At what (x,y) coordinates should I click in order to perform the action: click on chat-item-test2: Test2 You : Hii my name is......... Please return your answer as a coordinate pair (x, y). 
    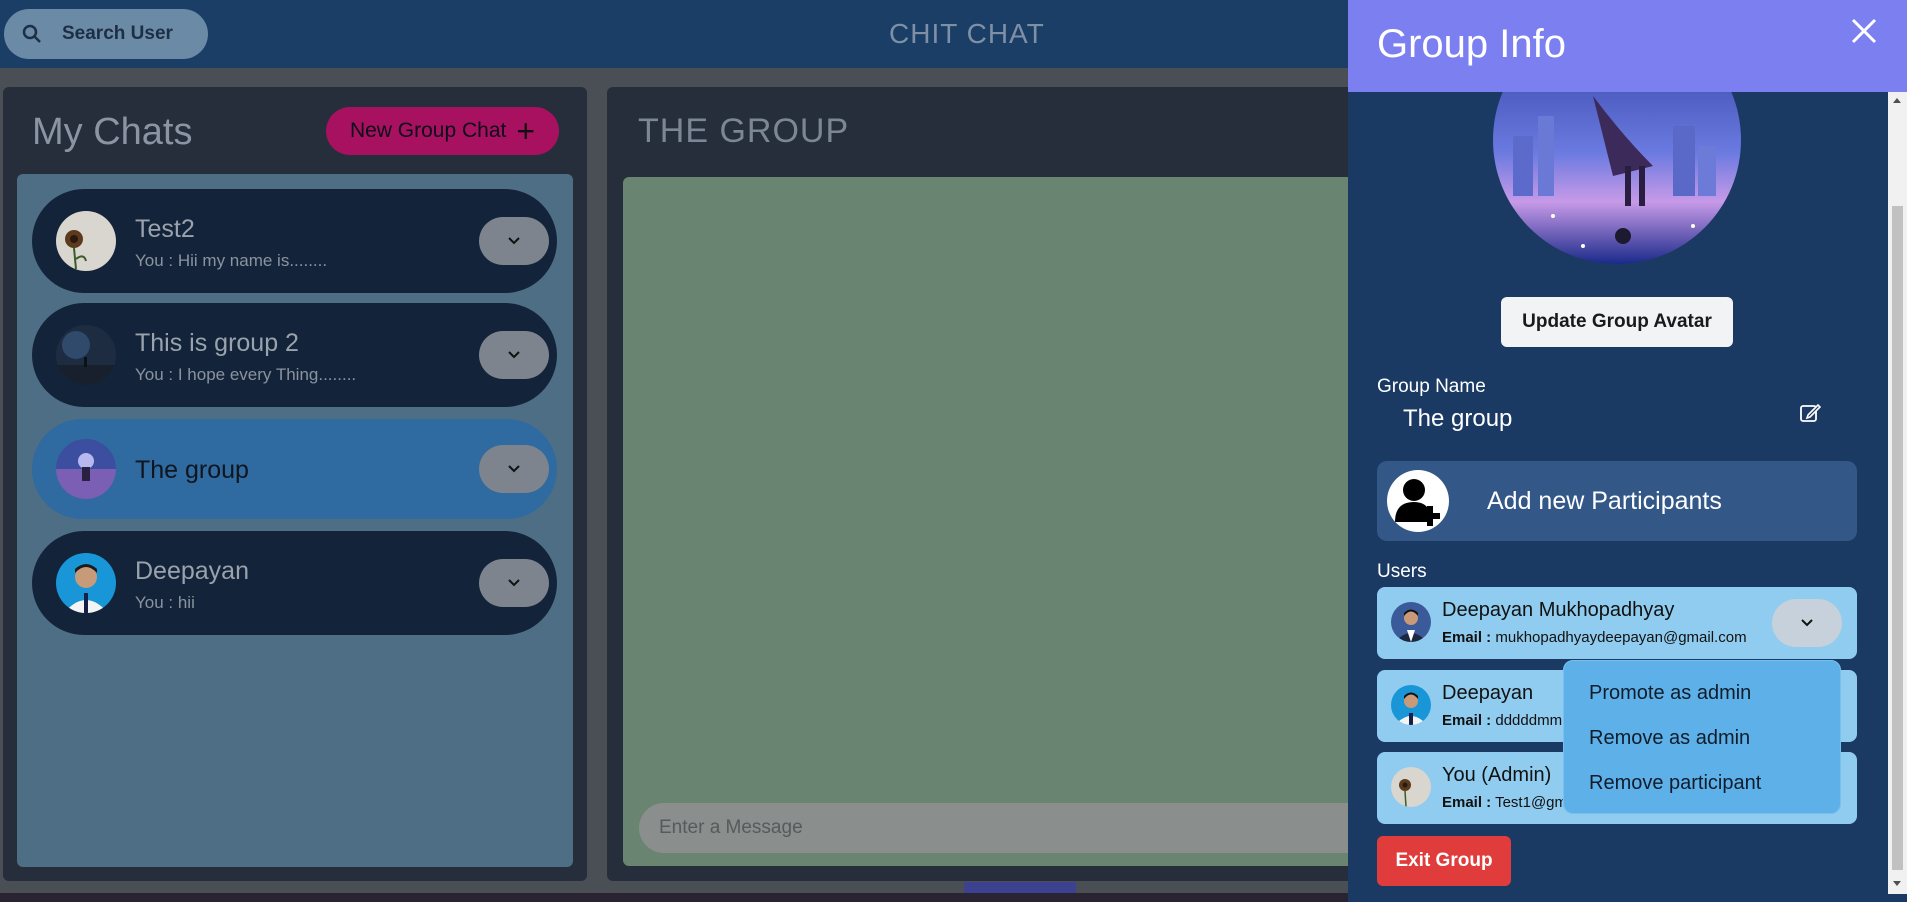
    Looking at the image, I should click on (294, 241).